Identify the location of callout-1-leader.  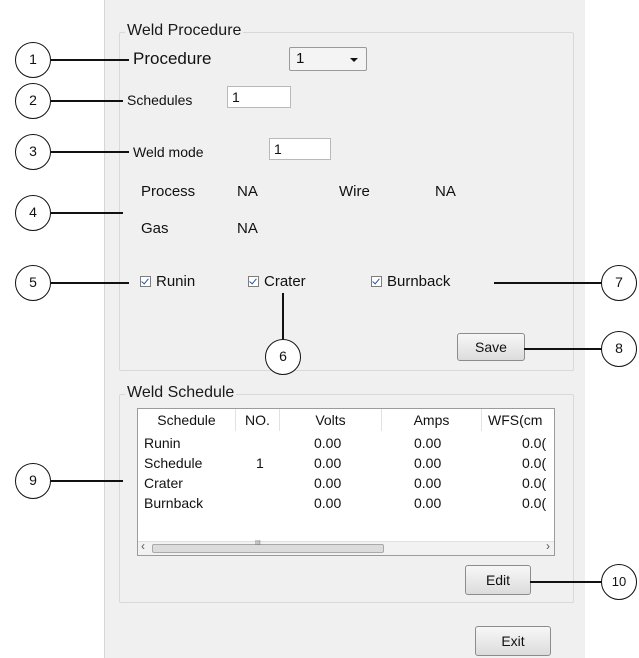
(90, 60).